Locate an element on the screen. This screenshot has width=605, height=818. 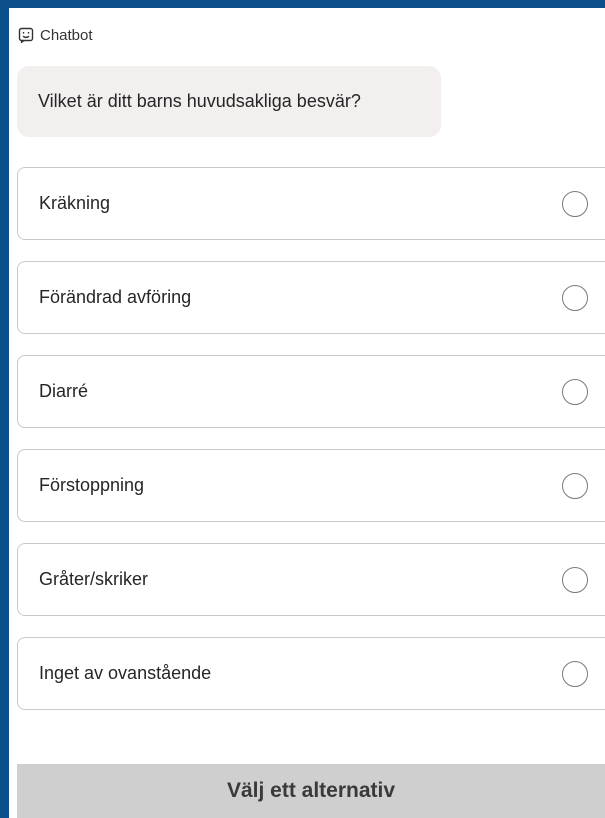
option-grater-skriker: Gråter/skriker is located at coordinates (311, 579).